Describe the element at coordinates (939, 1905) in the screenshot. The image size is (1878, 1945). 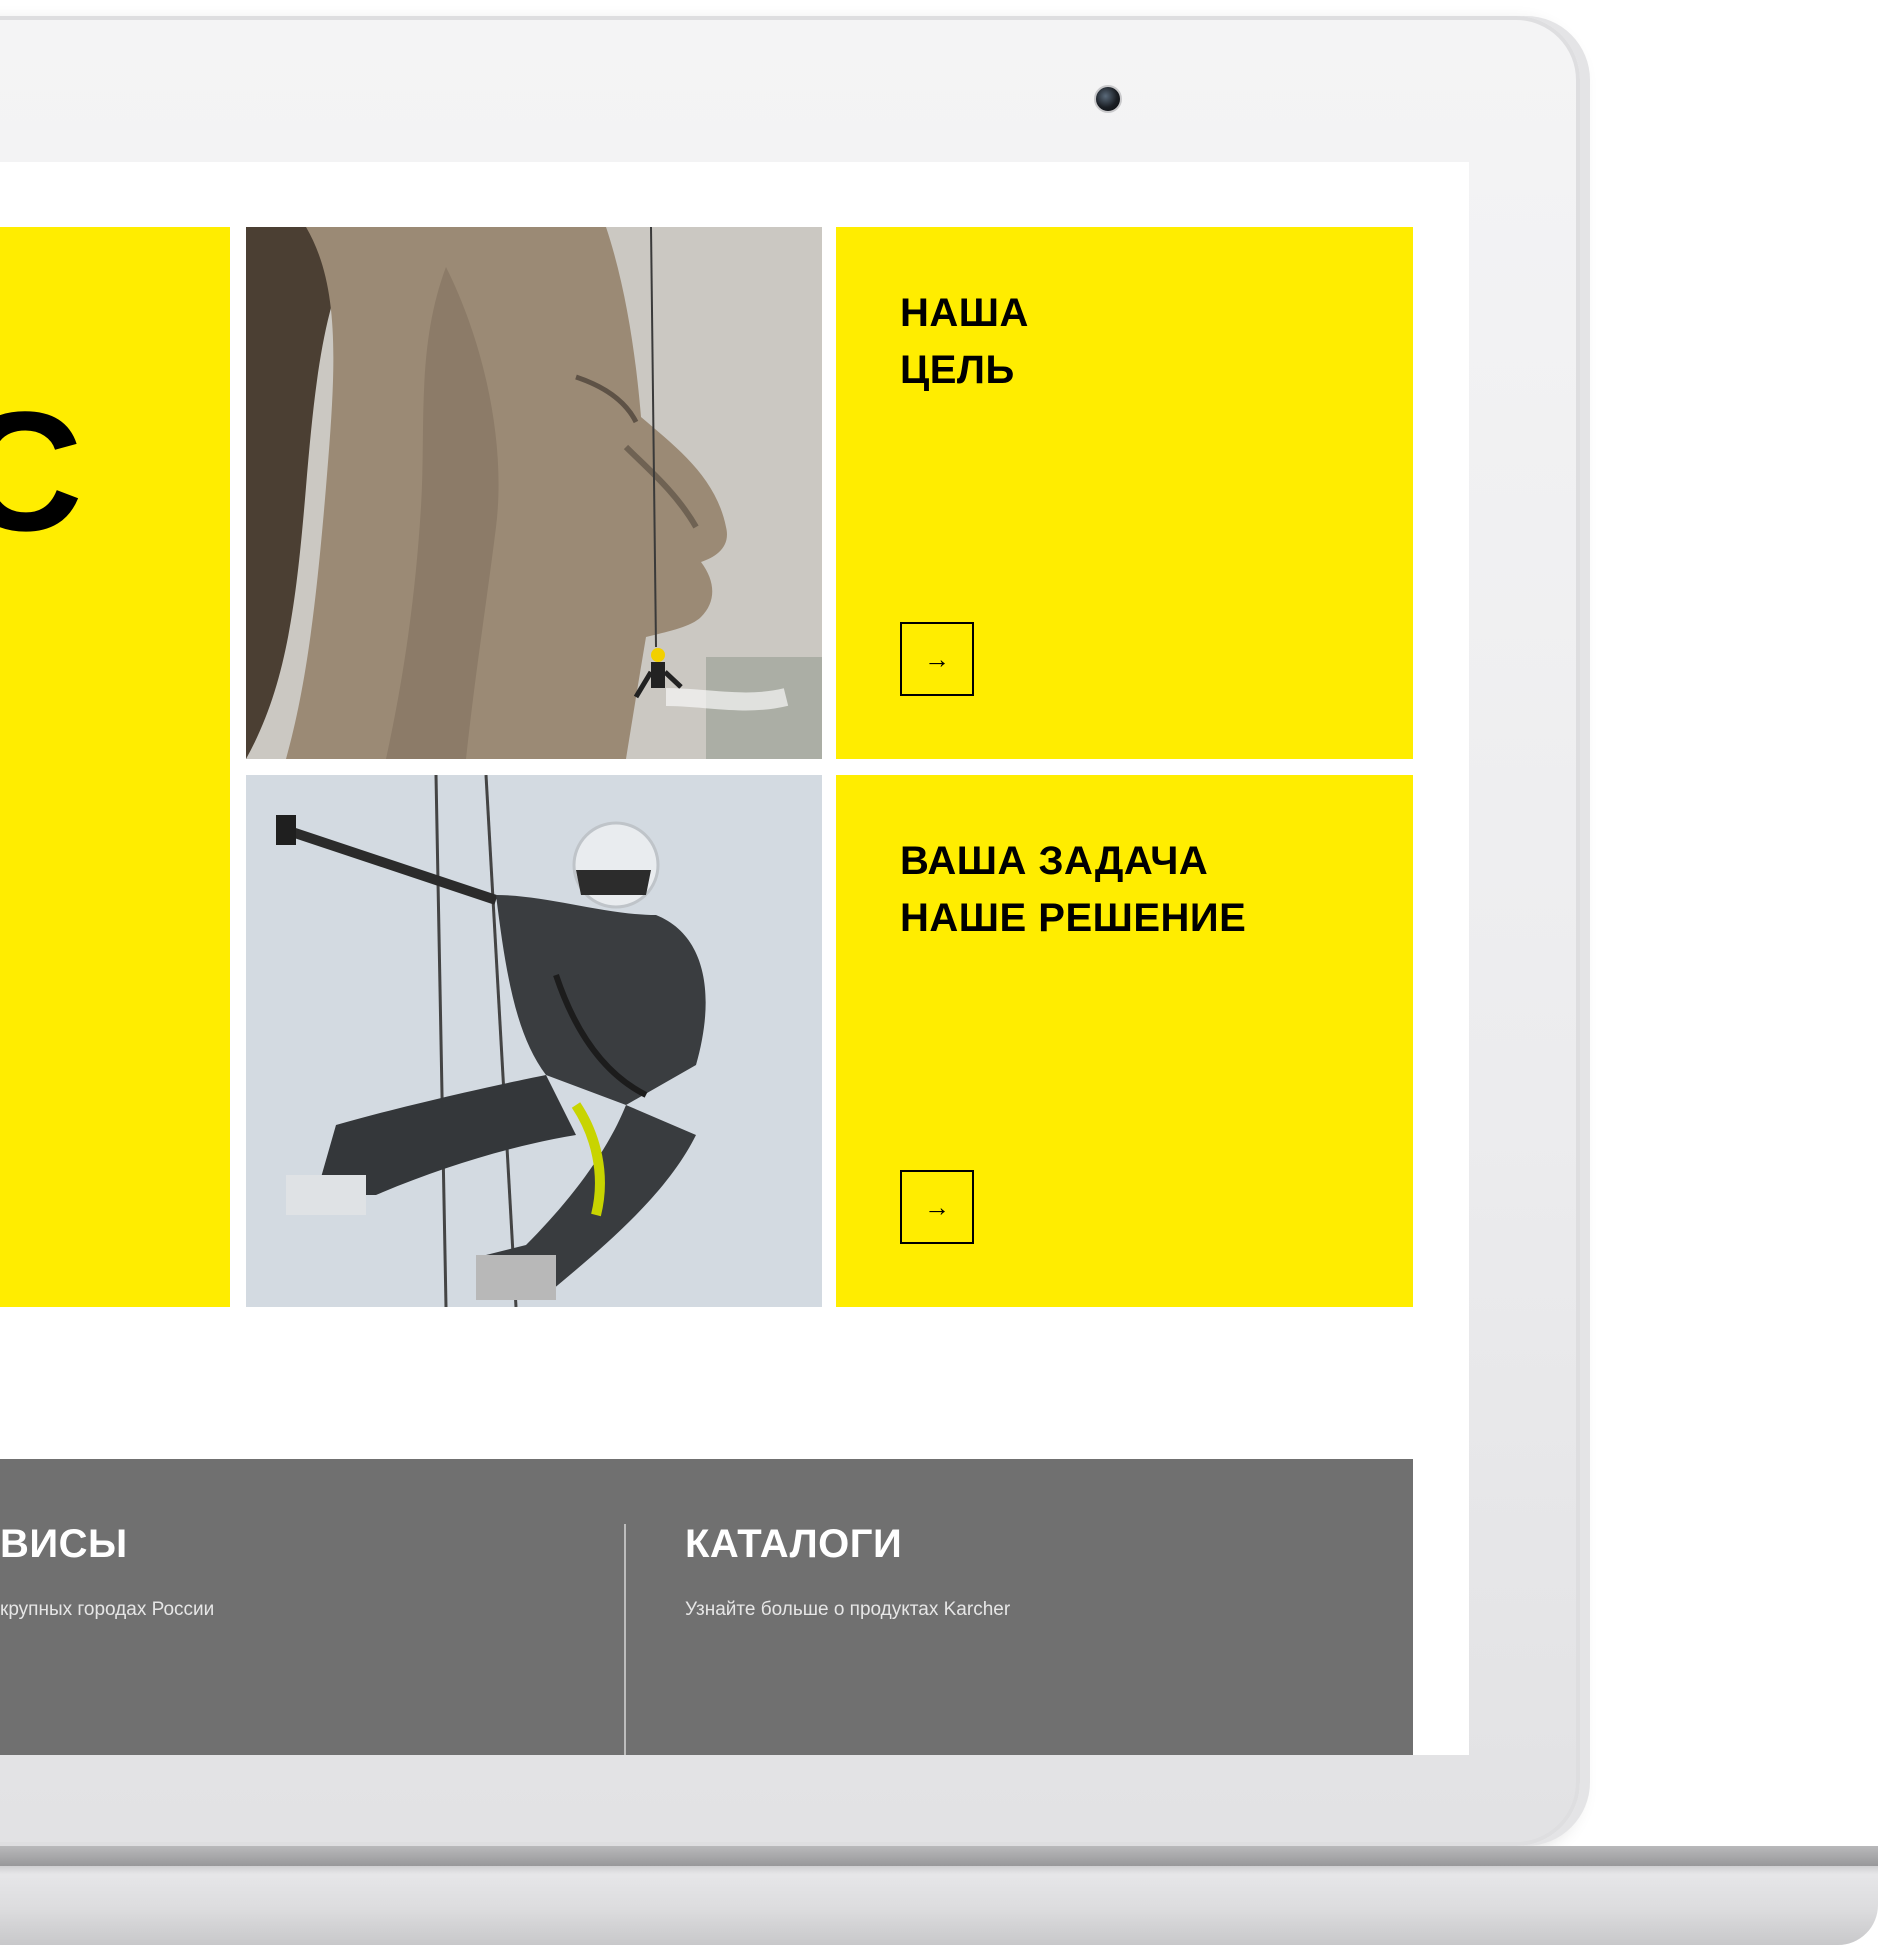
I see `laptop-base` at that location.